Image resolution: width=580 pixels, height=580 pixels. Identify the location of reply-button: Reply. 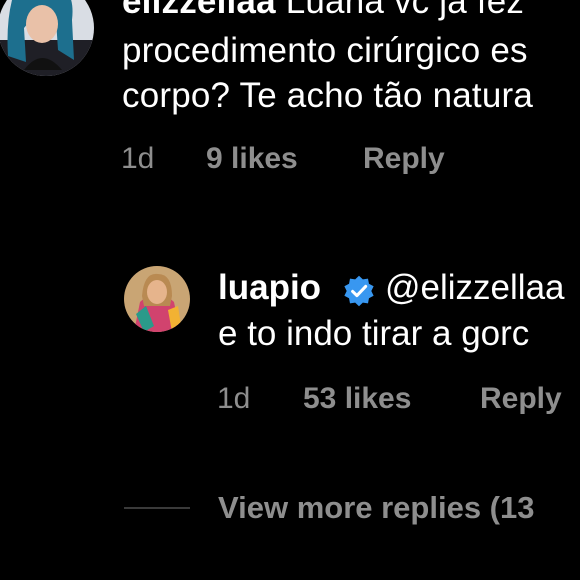
(404, 159).